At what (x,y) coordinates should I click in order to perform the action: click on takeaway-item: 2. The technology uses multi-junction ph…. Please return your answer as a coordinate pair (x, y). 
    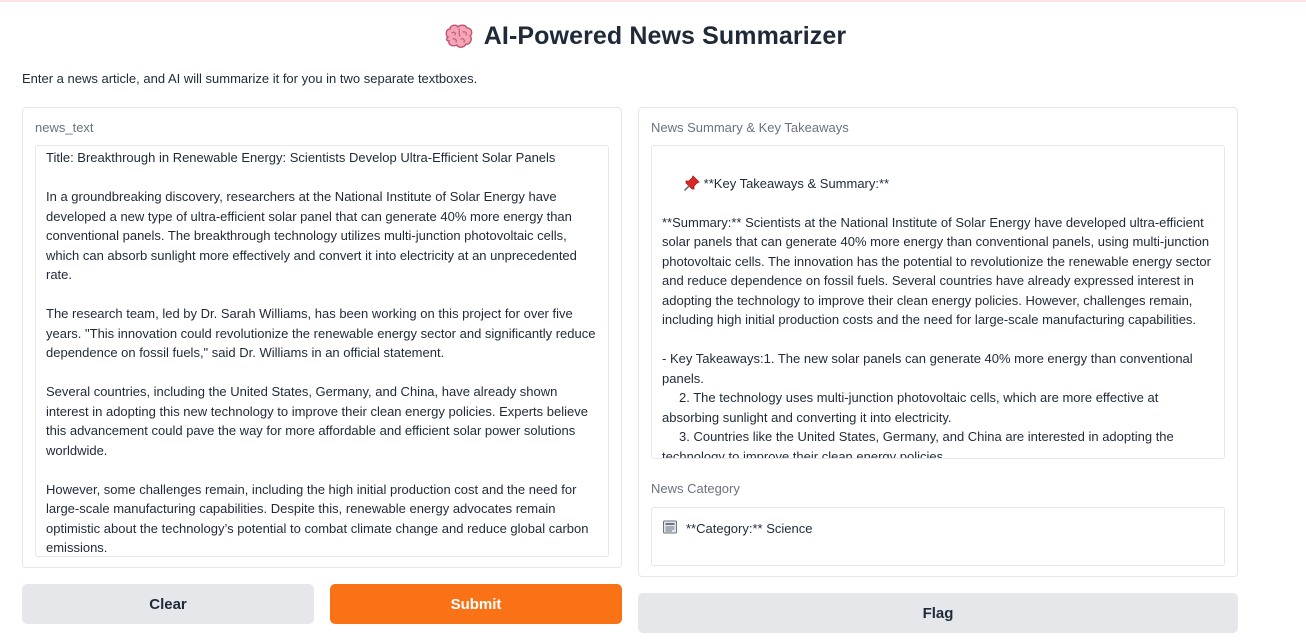
    Looking at the image, I should click on (938, 407).